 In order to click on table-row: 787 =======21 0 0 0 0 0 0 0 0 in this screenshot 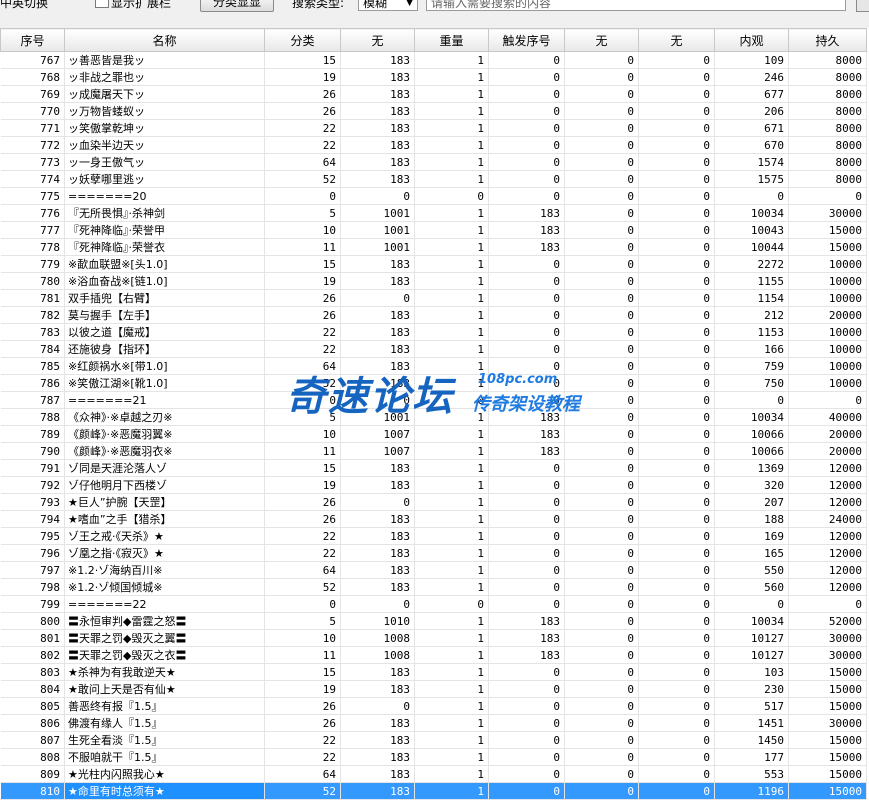, I will do `click(433, 400)`.